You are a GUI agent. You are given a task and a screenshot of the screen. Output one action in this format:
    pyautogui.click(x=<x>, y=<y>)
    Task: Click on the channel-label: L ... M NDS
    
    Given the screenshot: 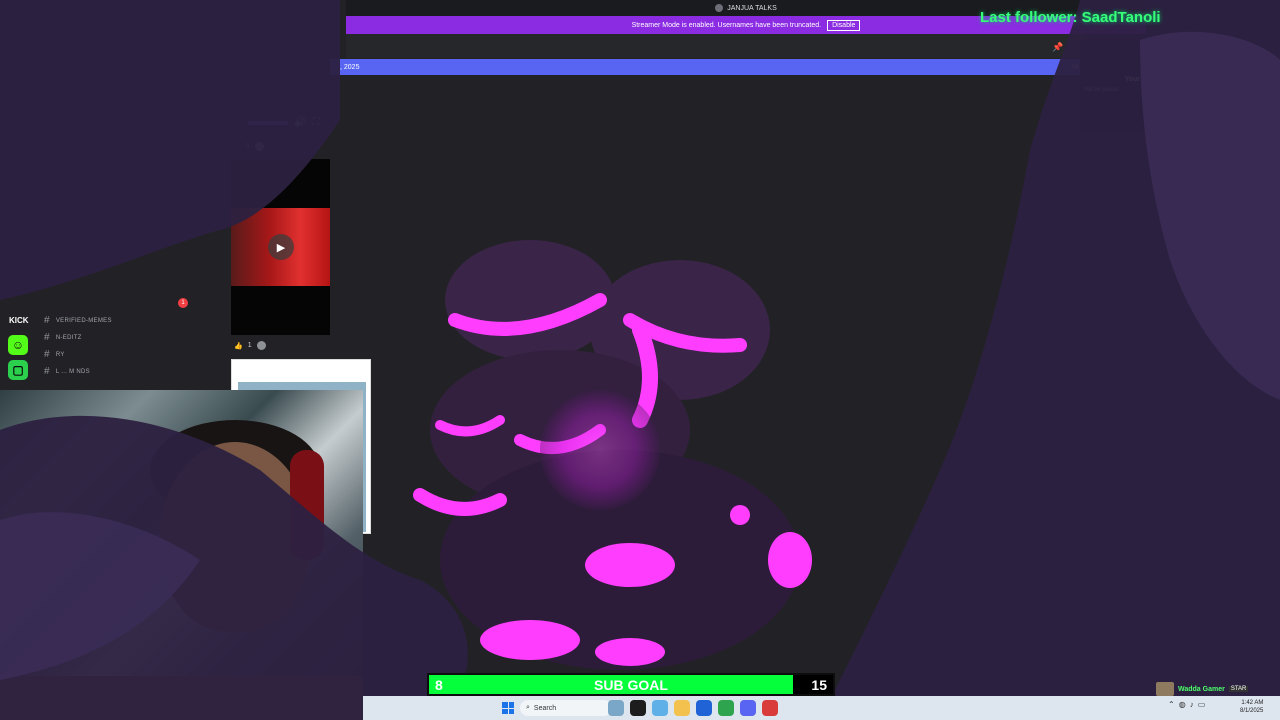 What is the action you would take?
    pyautogui.click(x=72, y=371)
    